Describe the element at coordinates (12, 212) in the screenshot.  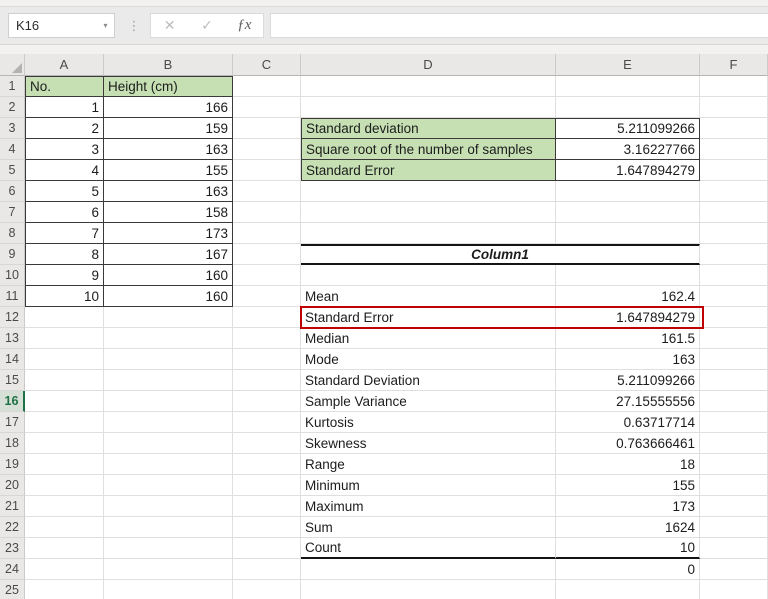
I see `row-header-7: 7` at that location.